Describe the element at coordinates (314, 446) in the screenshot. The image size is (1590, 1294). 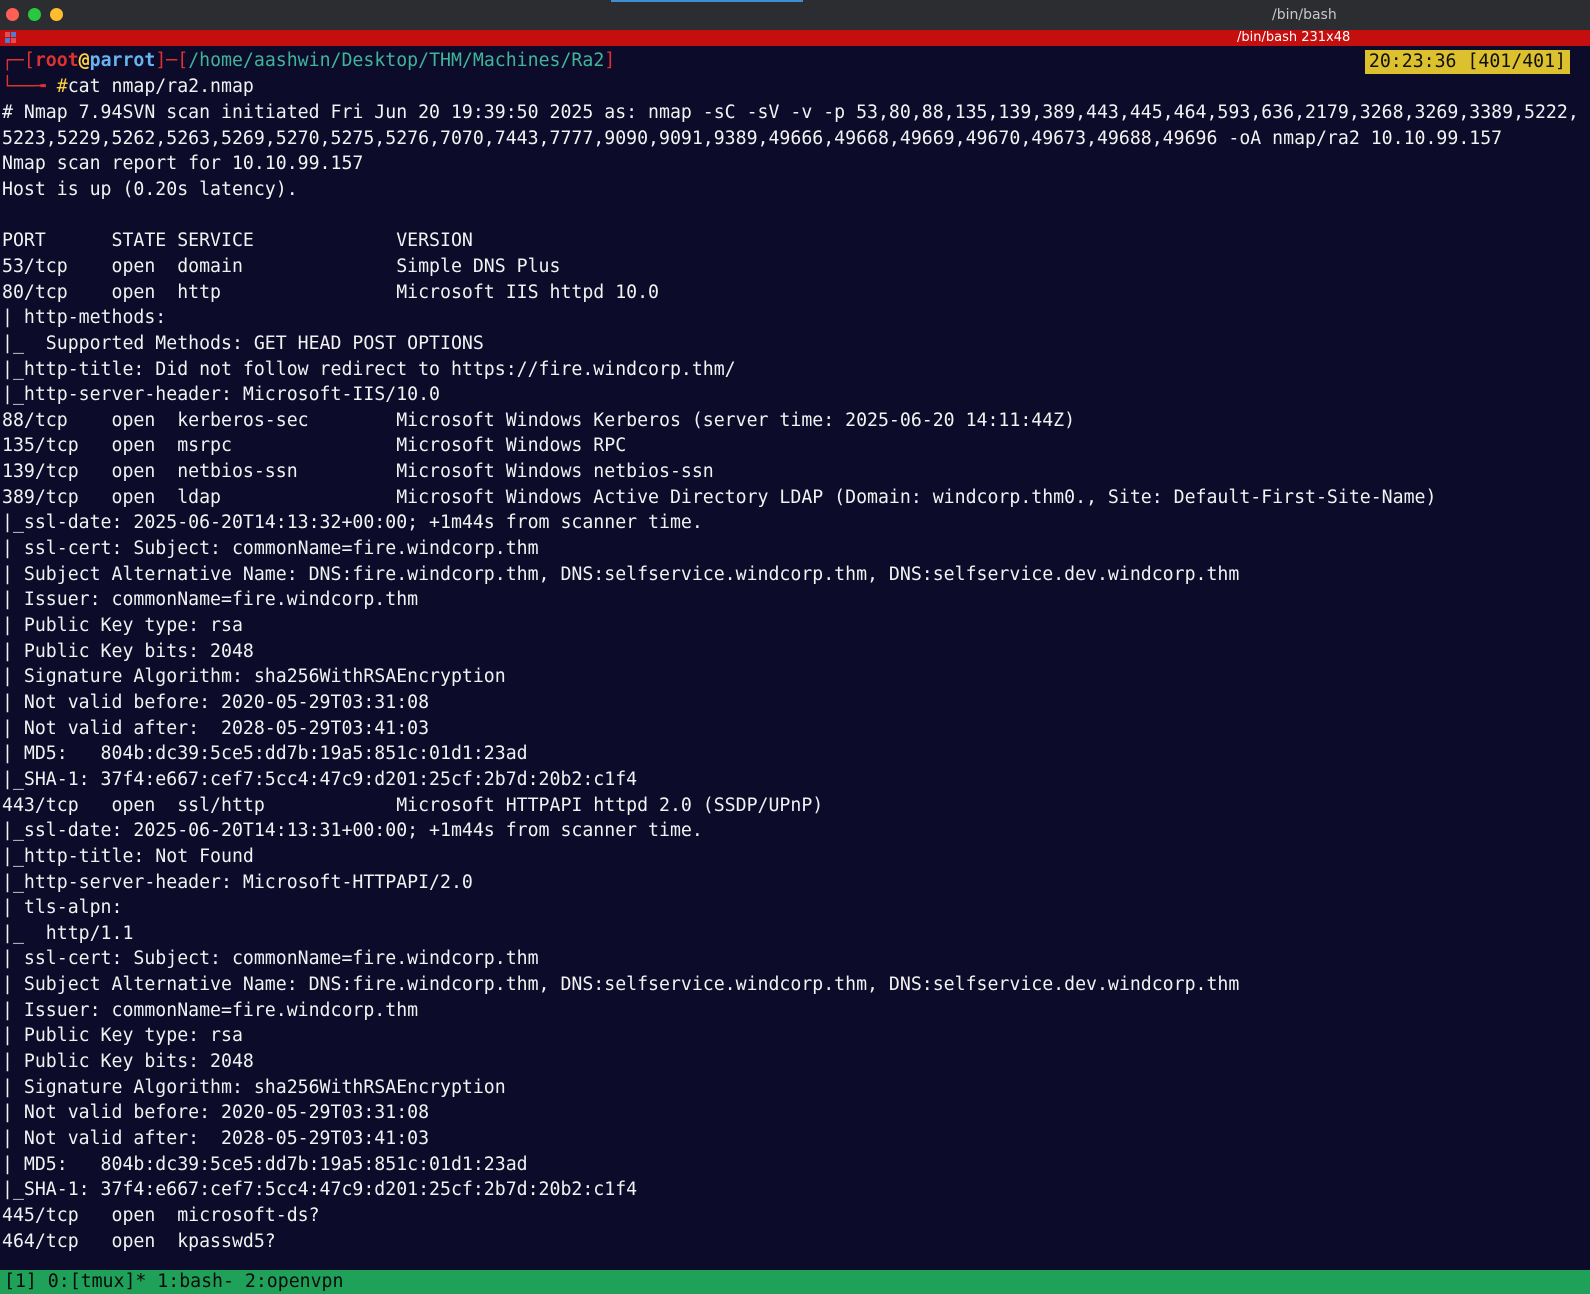
I see `output-line: 135/tcp open msrpc Microsoft Windows RPC` at that location.